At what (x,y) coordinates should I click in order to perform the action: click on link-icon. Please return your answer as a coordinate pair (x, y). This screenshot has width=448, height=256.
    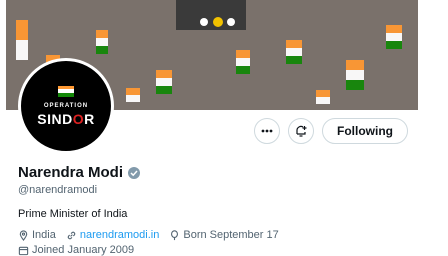
    Looking at the image, I should click on (71, 235).